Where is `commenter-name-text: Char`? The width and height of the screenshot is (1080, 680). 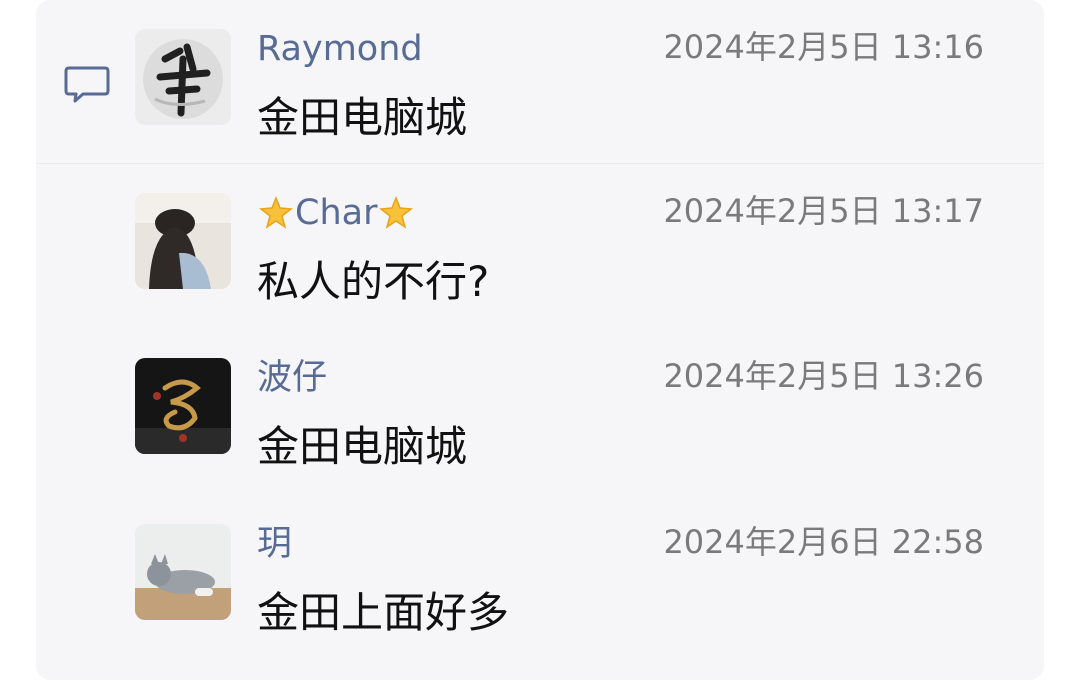
commenter-name-text: Char is located at coordinates (336, 213).